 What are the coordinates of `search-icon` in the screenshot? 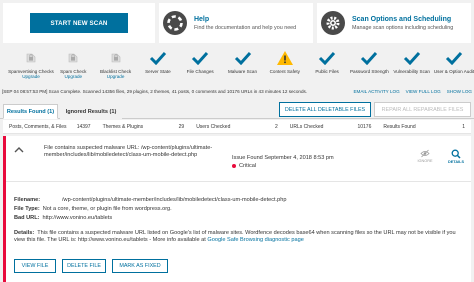 It's located at (456, 154).